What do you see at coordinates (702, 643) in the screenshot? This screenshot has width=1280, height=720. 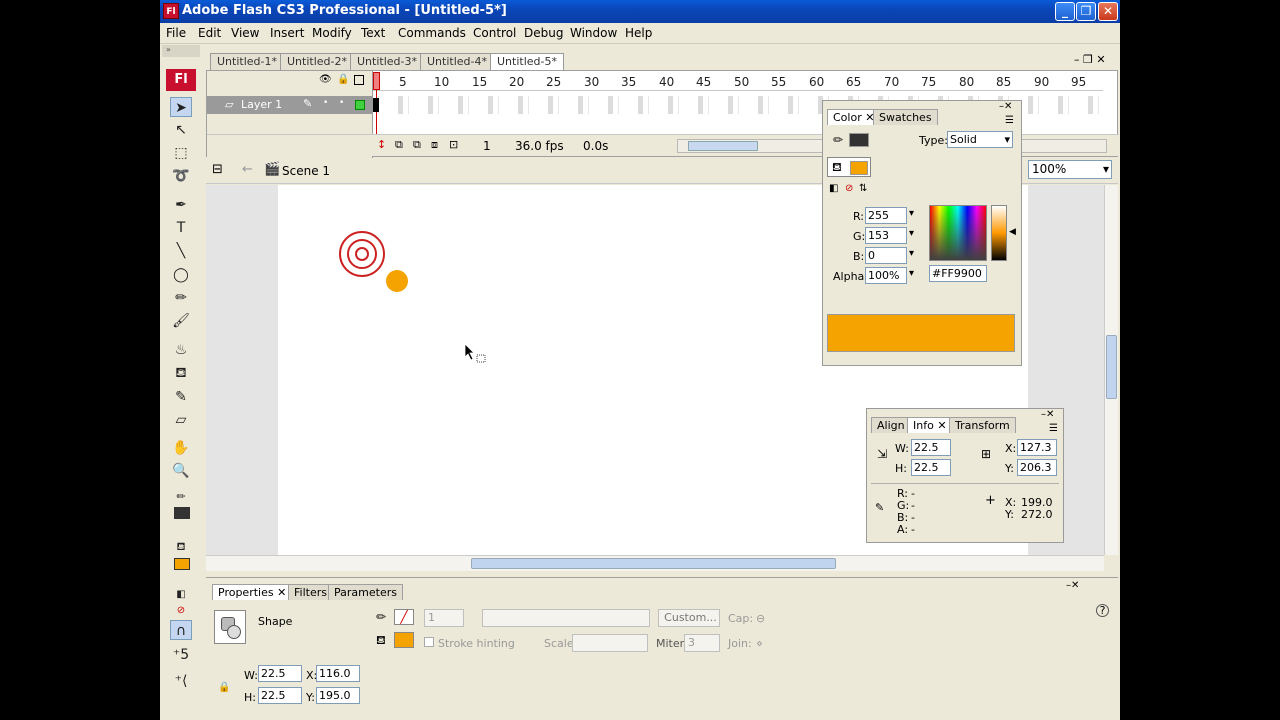 I see `miter-input: 3` at bounding box center [702, 643].